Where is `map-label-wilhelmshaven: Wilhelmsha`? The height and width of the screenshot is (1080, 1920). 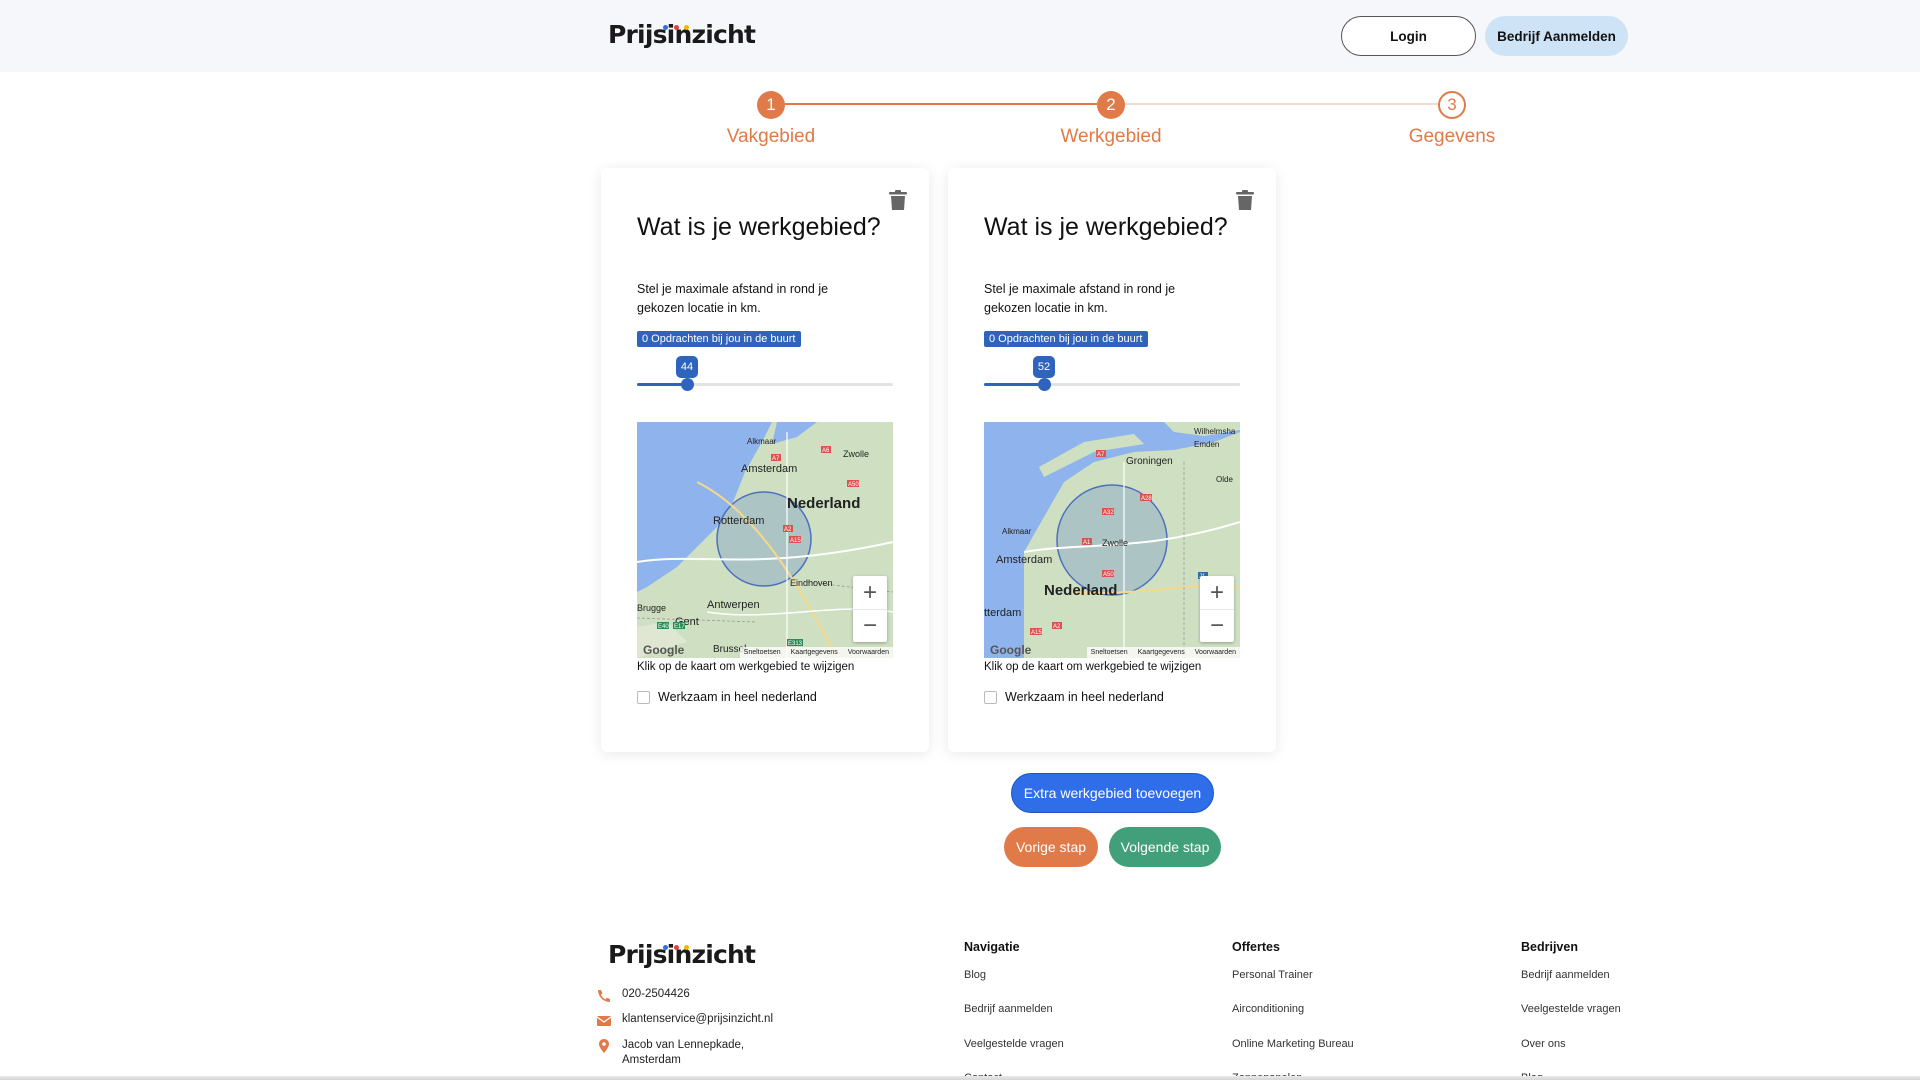
map-label-wilhelmshaven: Wilhelmsha is located at coordinates (1215, 431).